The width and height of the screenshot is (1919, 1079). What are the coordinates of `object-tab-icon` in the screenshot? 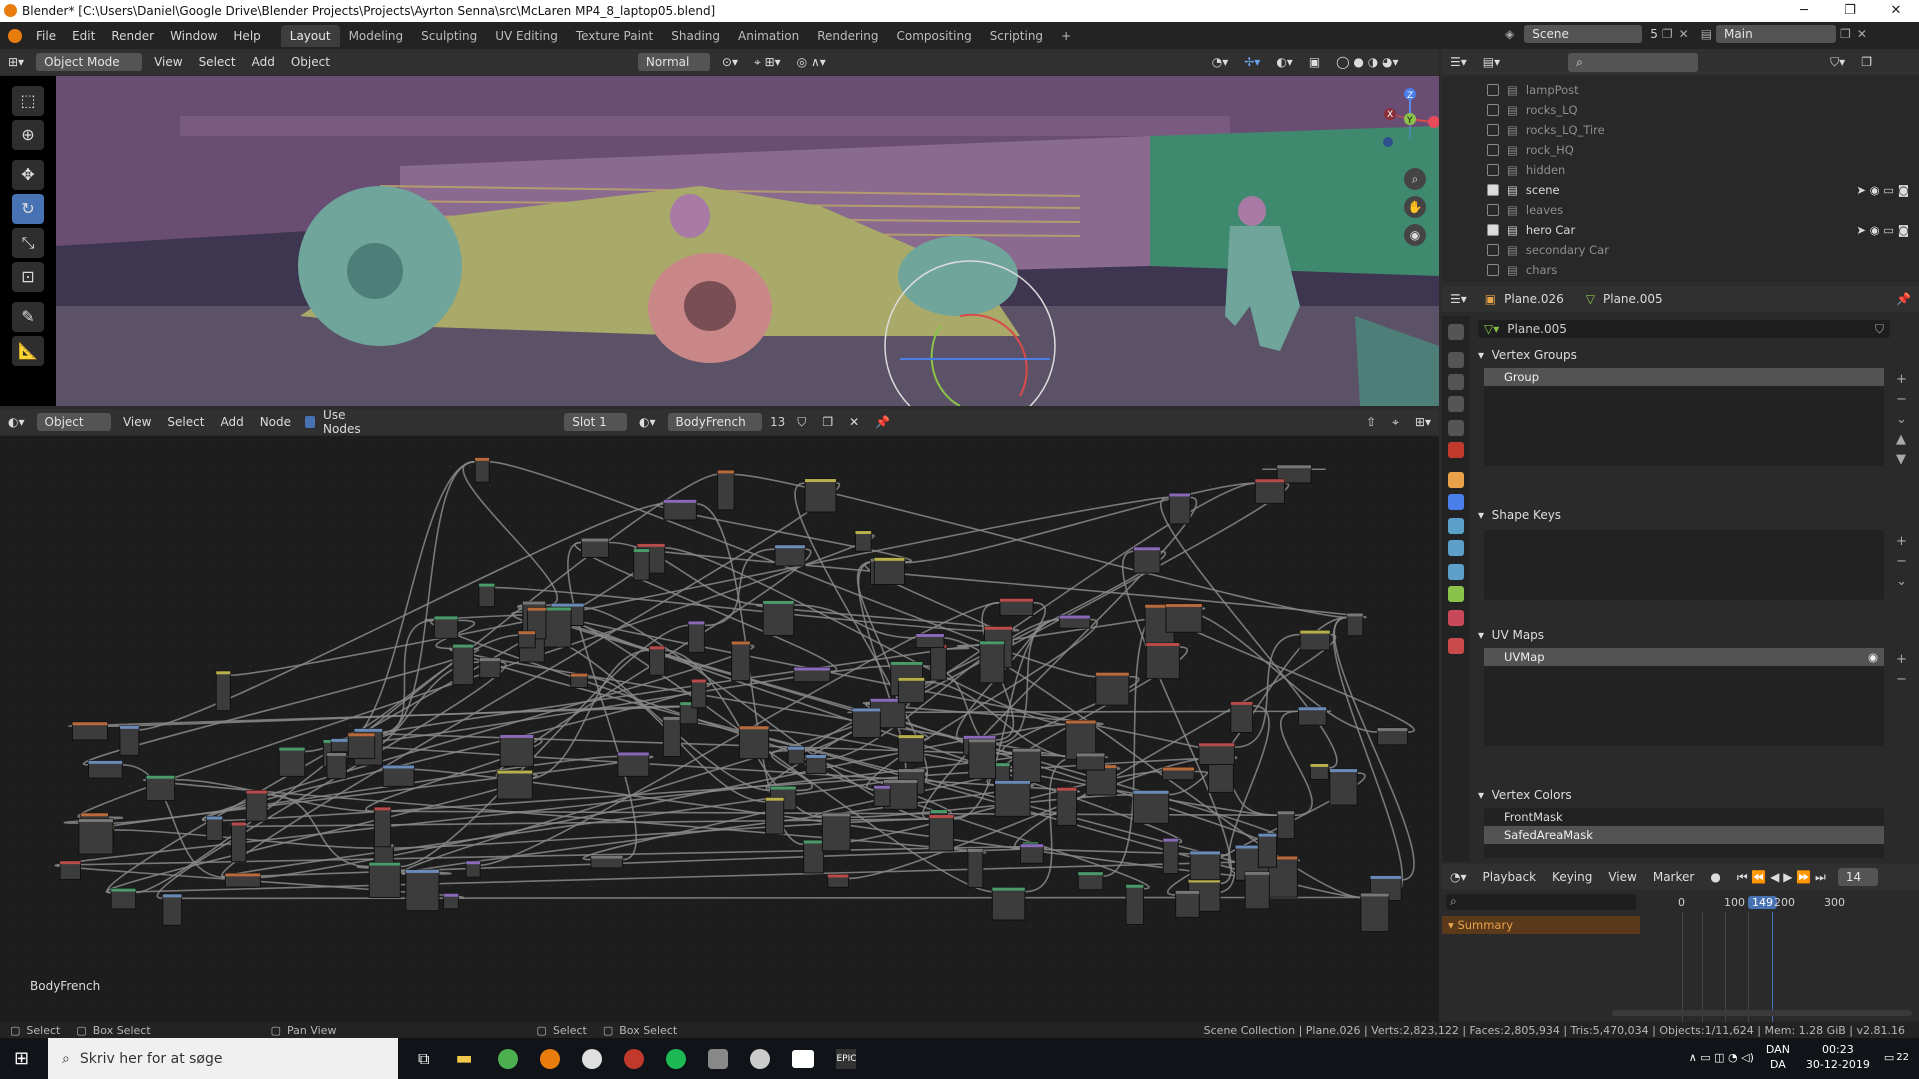 It's located at (1456, 480).